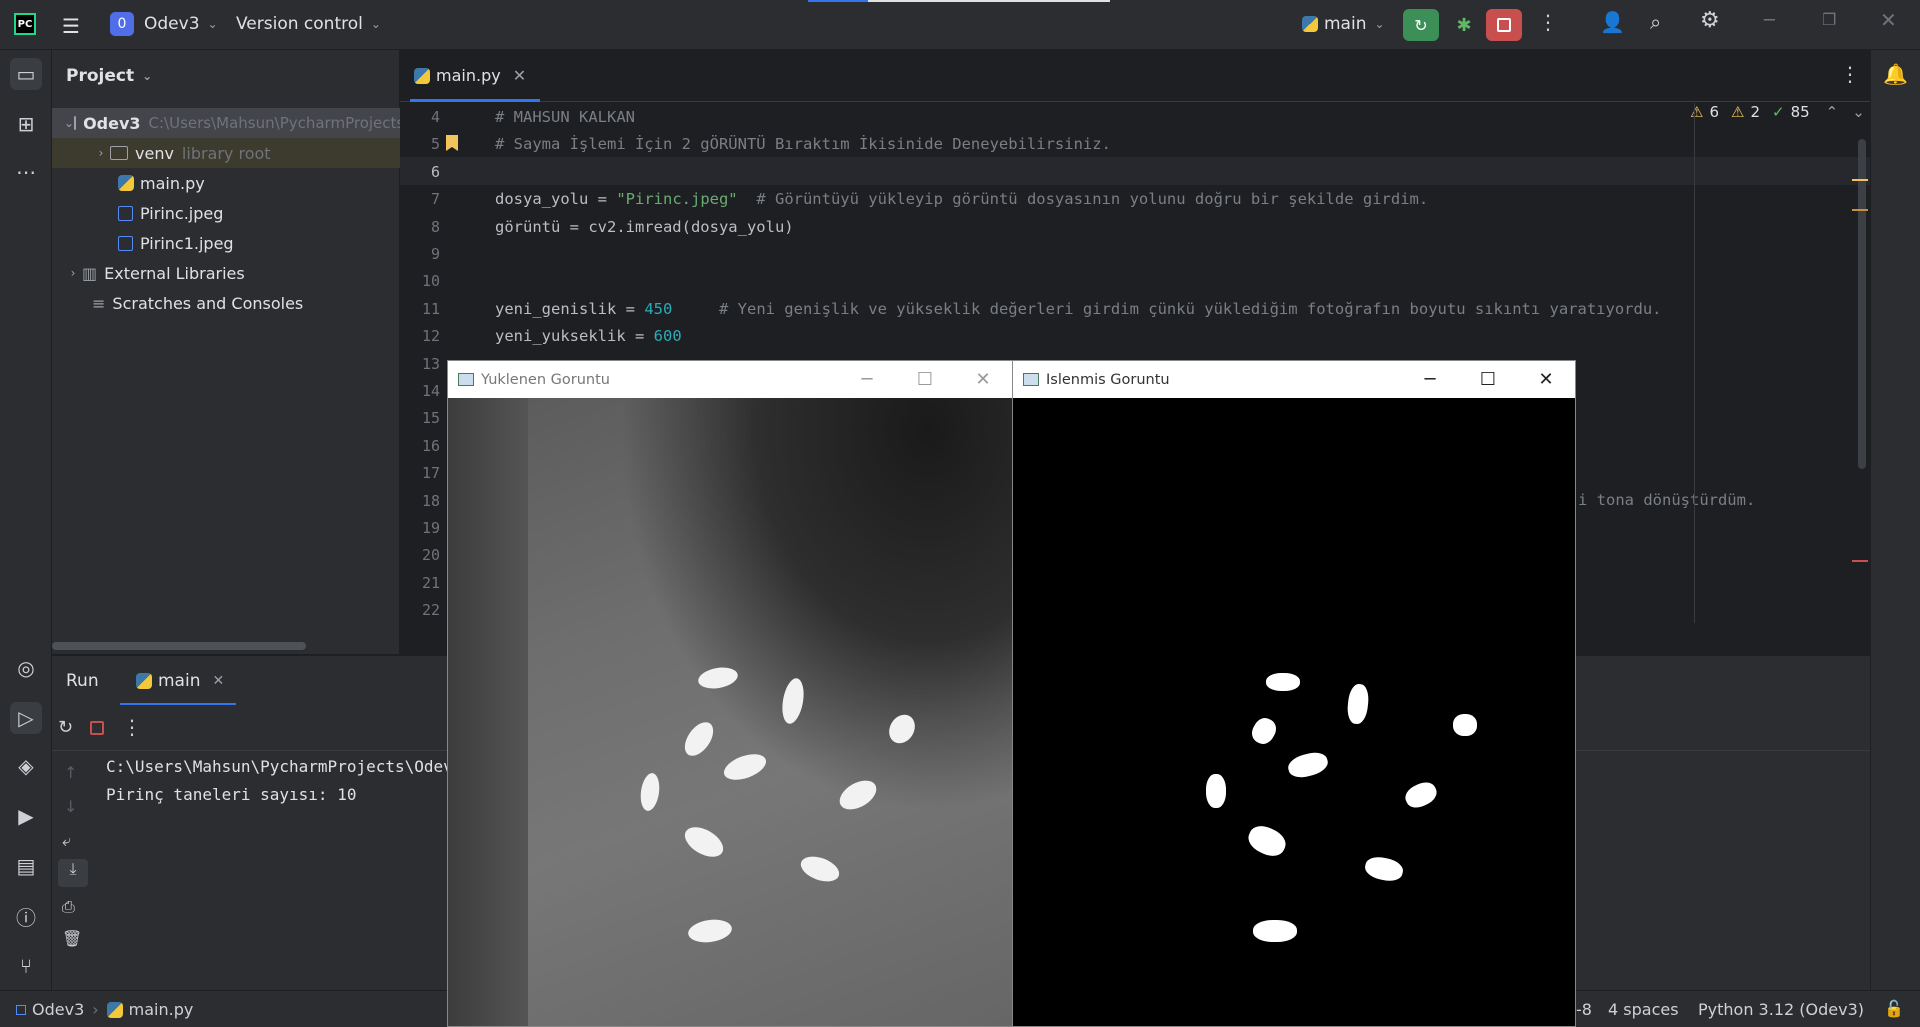 The width and height of the screenshot is (1920, 1027). What do you see at coordinates (179, 646) in the screenshot?
I see `horizontal-scrollbar` at bounding box center [179, 646].